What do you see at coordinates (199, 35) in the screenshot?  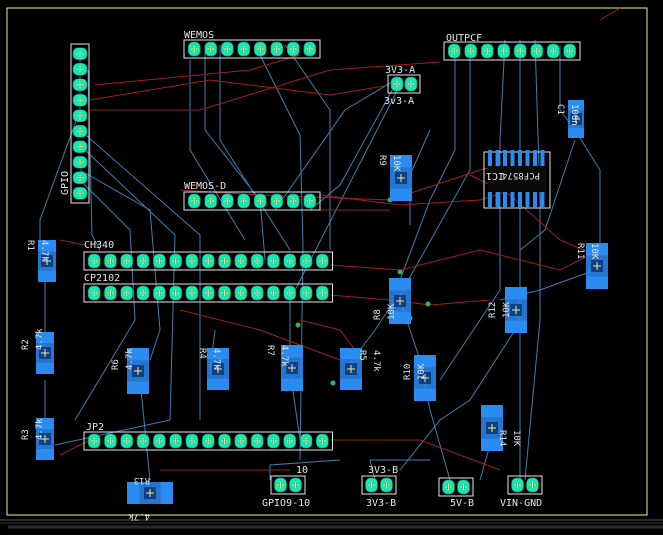 I see `label-wemos: WEMOS` at bounding box center [199, 35].